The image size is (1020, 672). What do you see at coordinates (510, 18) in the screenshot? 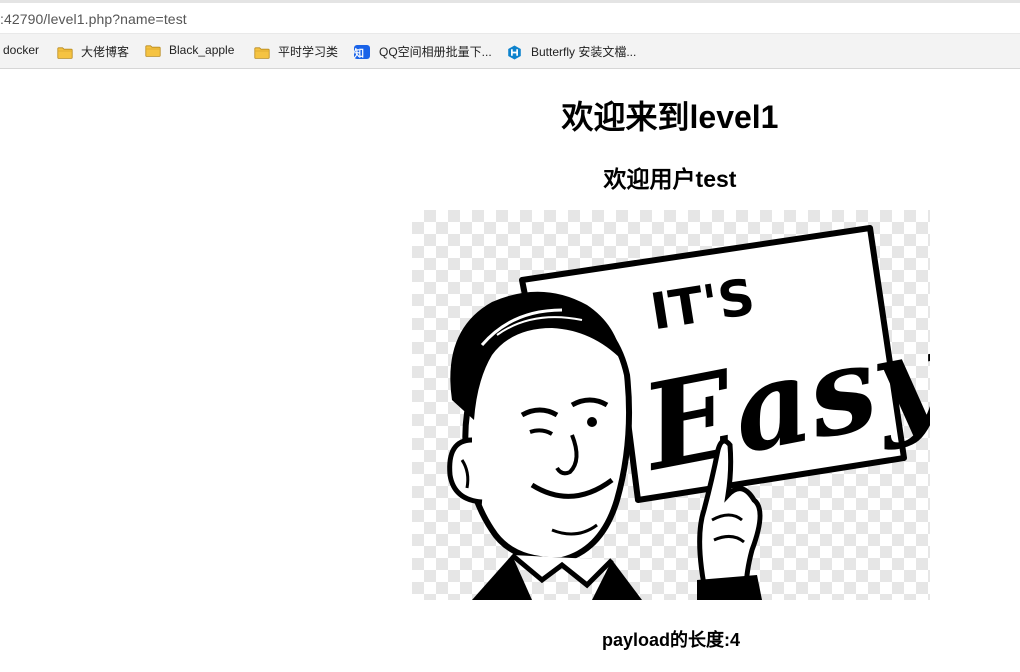
I see `address-bar: :42790/level1.php?name=test` at bounding box center [510, 18].